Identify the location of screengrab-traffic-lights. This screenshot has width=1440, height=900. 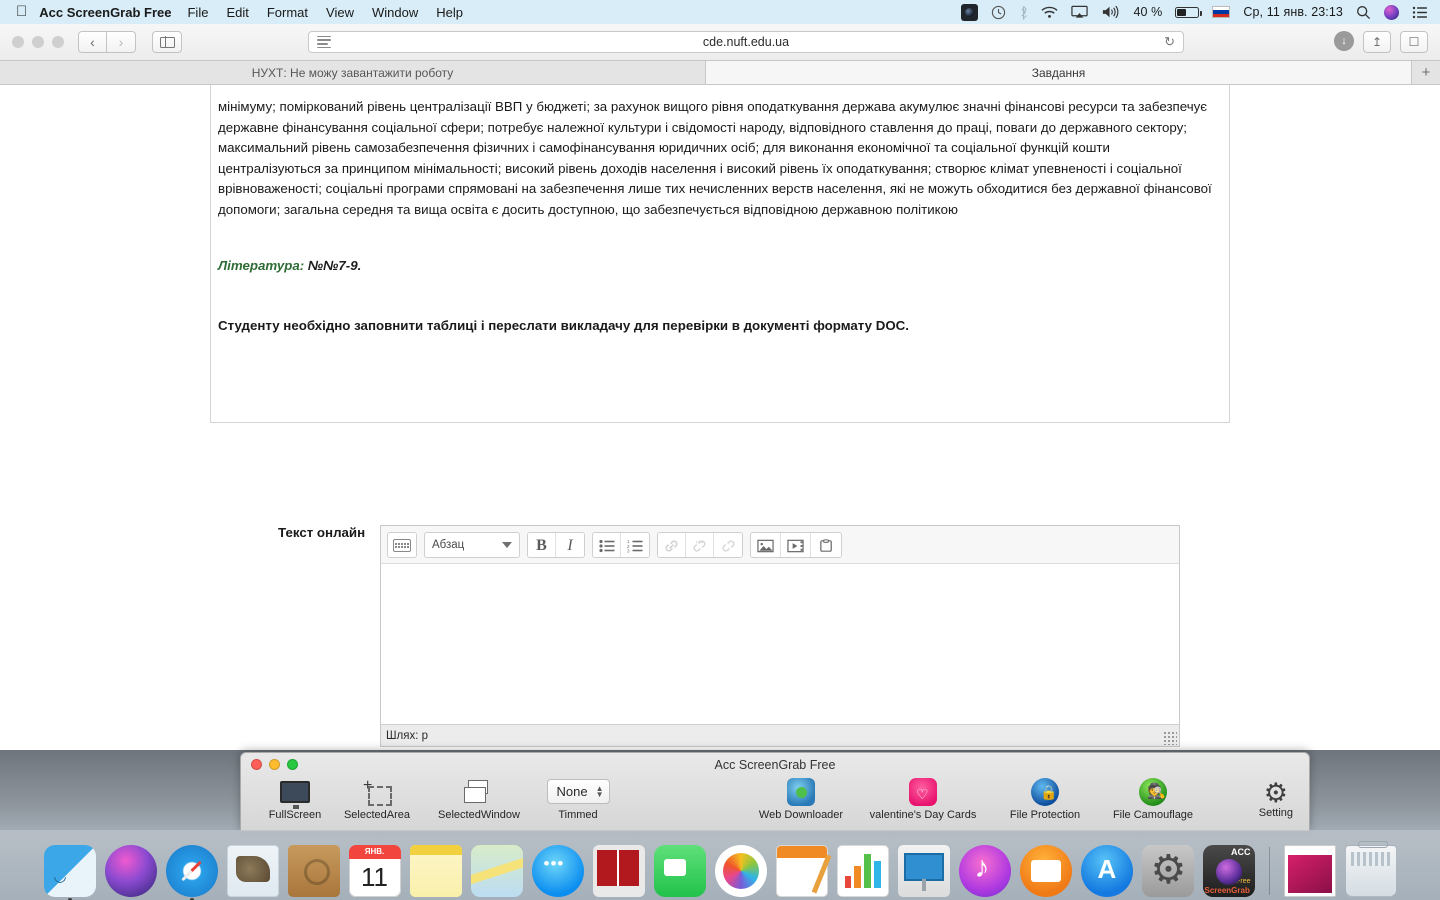
(274, 764).